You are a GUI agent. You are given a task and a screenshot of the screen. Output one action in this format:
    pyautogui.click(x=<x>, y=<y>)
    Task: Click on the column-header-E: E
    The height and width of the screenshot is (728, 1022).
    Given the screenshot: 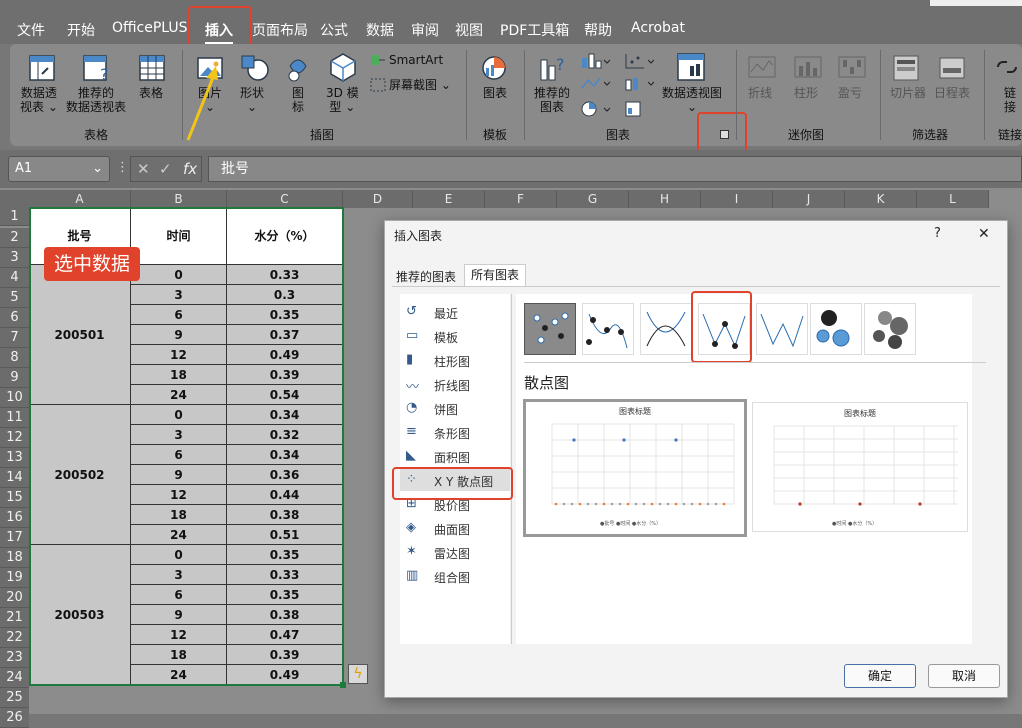 What is the action you would take?
    pyautogui.click(x=449, y=199)
    